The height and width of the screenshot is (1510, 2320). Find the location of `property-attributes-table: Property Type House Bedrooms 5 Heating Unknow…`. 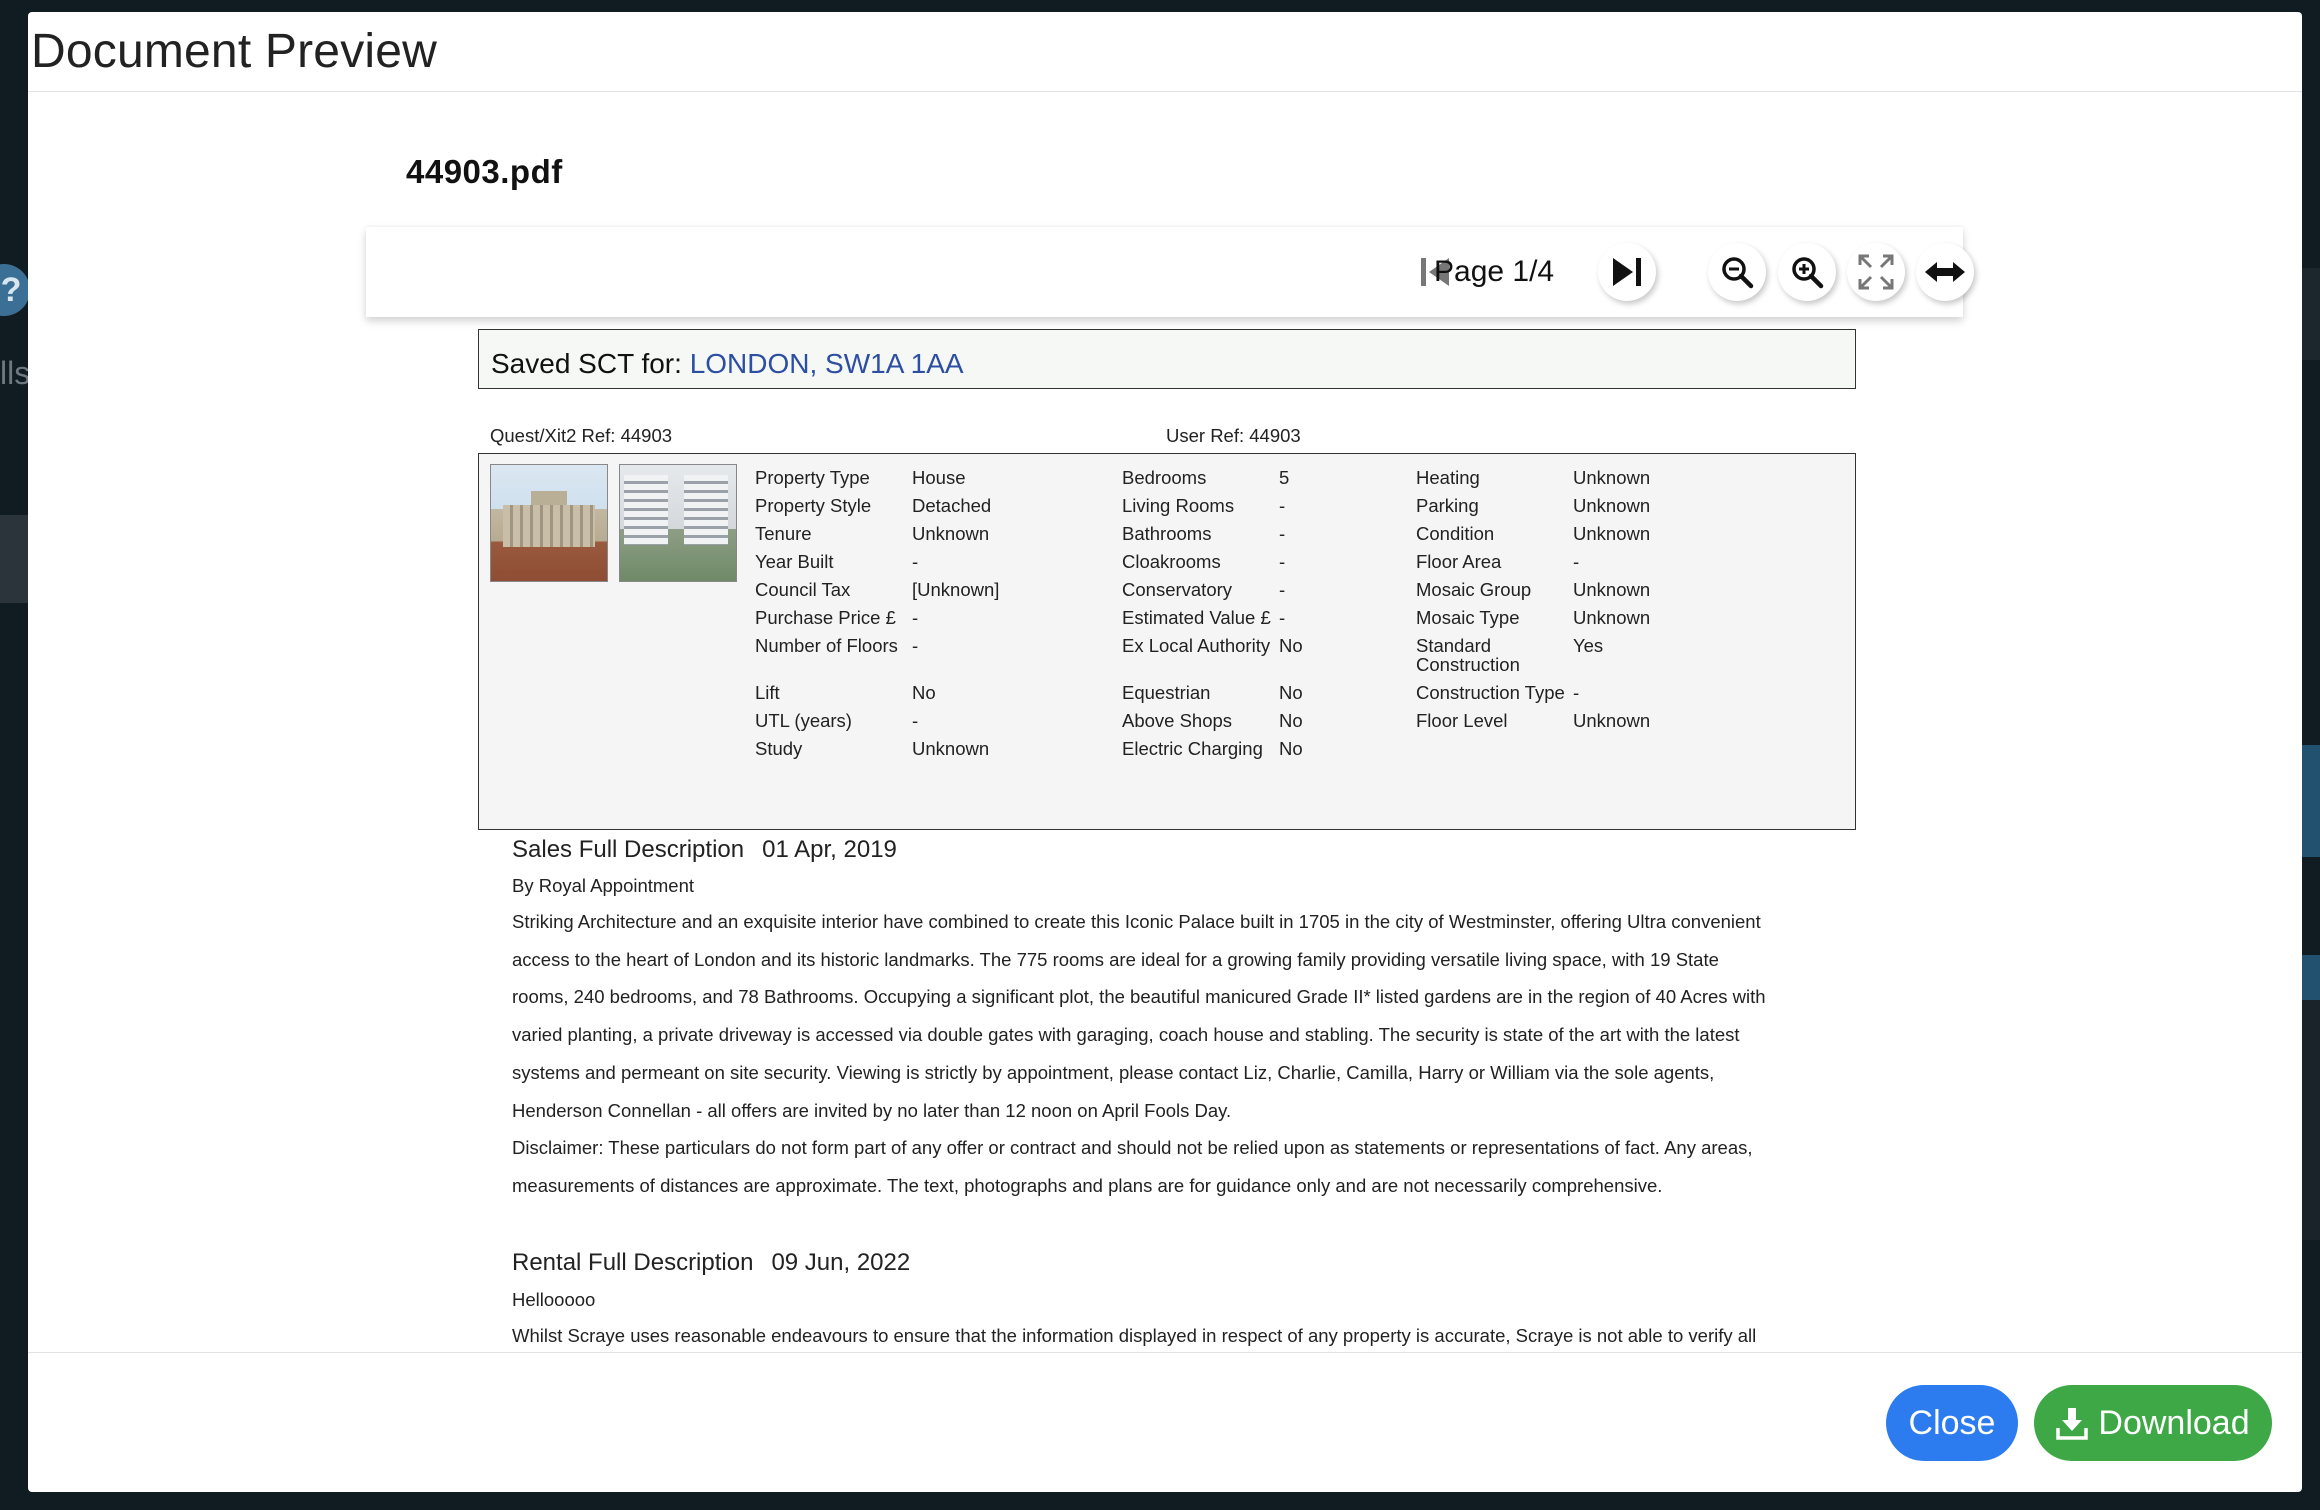

property-attributes-table: Property Type House Bedrooms 5 Heating Unknow… is located at coordinates (1224, 617).